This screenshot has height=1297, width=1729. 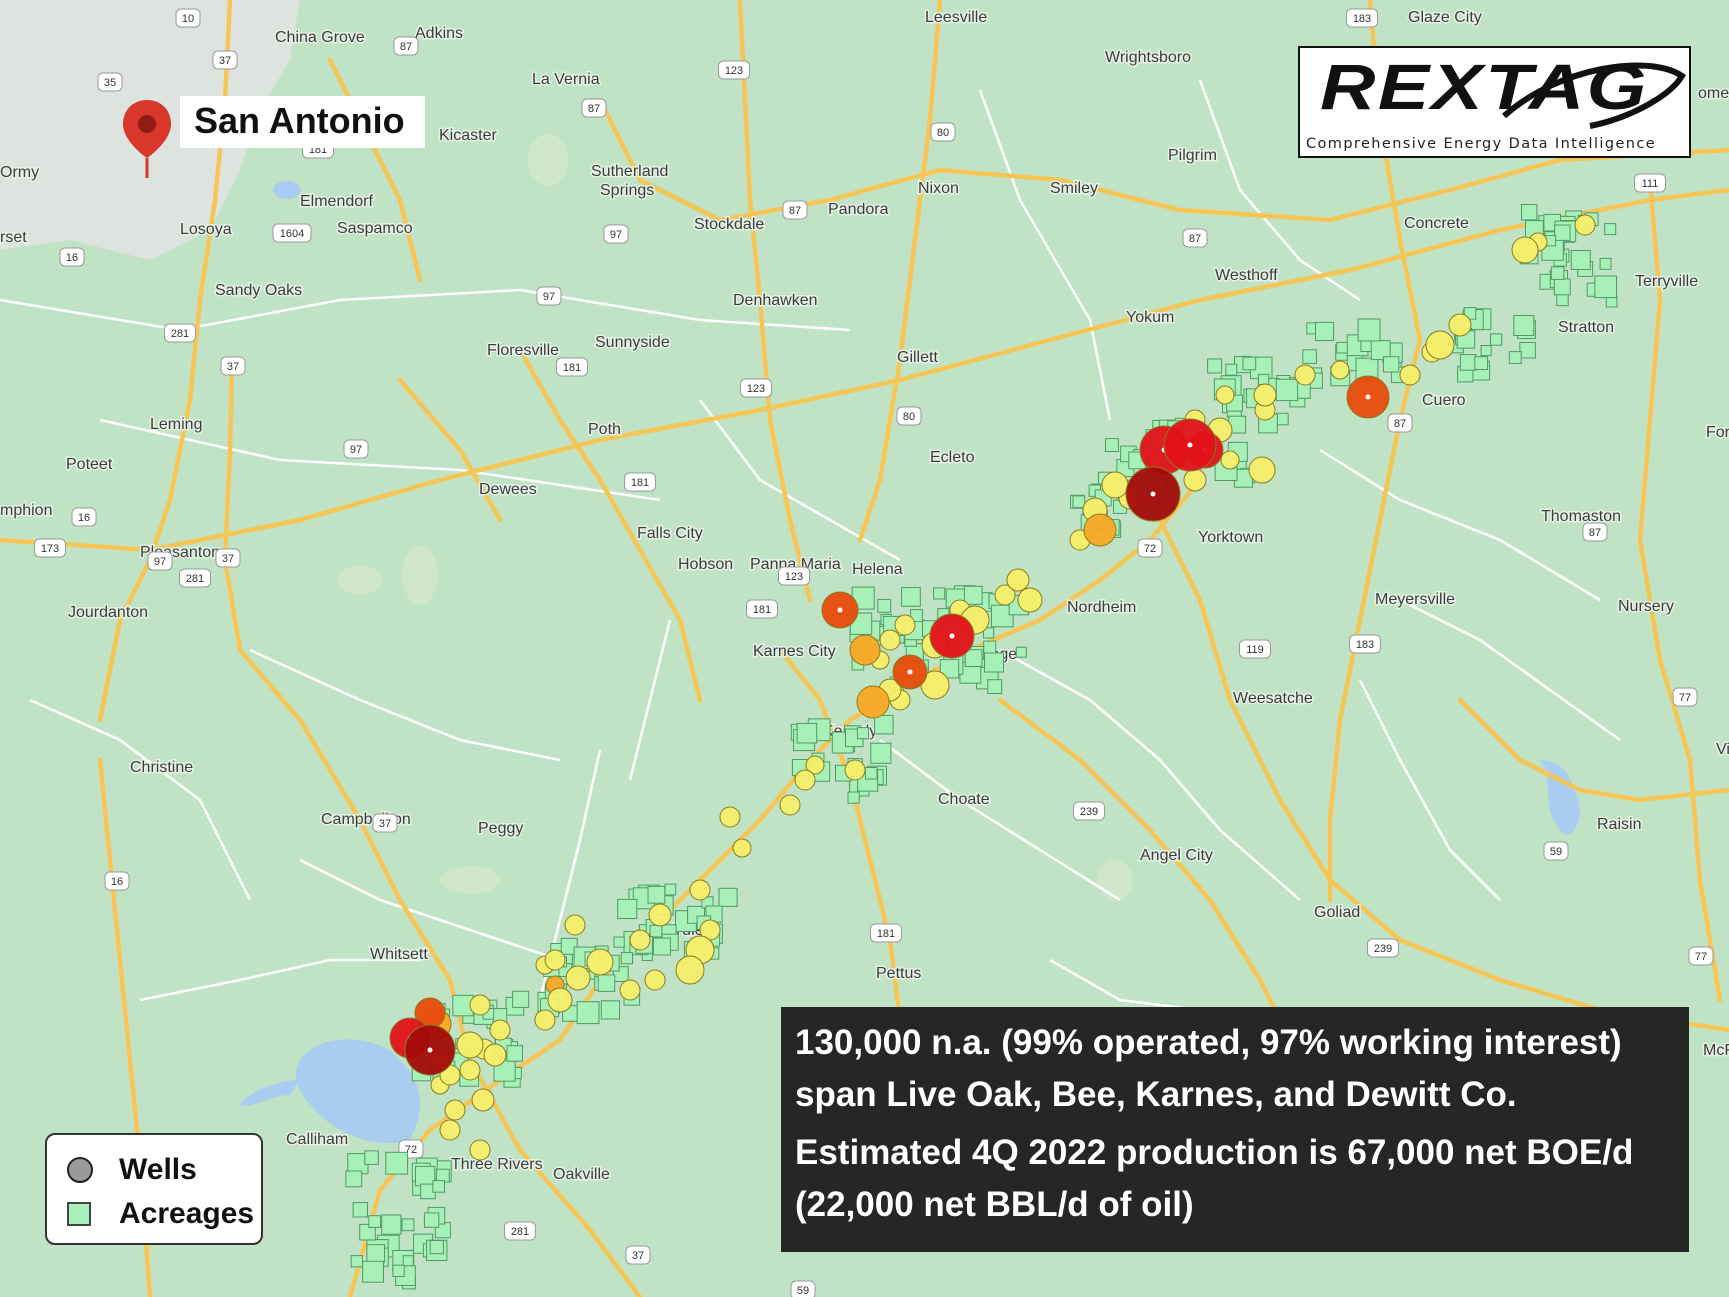 I want to click on road-shield-icon: 111, so click(x=1650, y=183).